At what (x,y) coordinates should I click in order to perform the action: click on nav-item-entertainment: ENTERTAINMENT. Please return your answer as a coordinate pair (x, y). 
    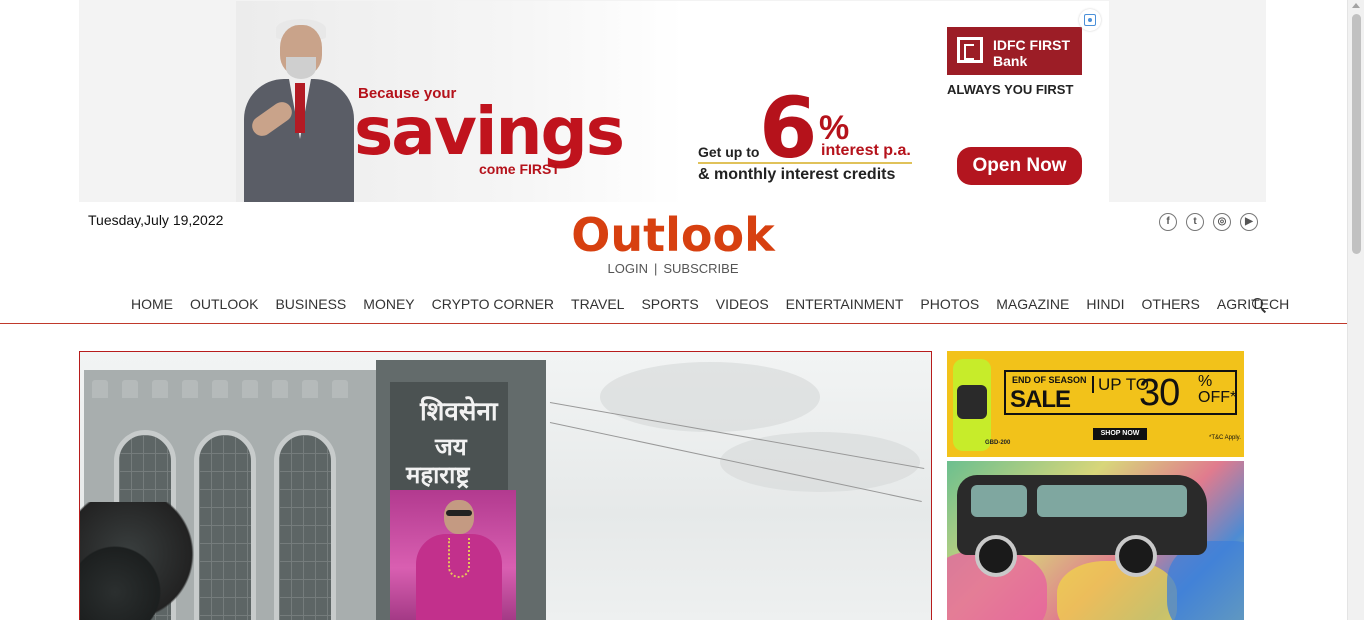
    Looking at the image, I should click on (845, 304).